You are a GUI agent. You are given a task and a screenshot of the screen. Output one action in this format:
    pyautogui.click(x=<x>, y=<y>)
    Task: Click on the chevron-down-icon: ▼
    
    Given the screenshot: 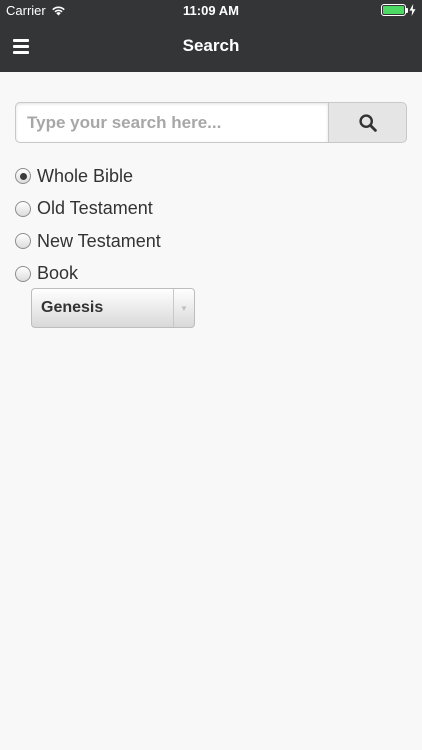 What is the action you would take?
    pyautogui.click(x=183, y=308)
    